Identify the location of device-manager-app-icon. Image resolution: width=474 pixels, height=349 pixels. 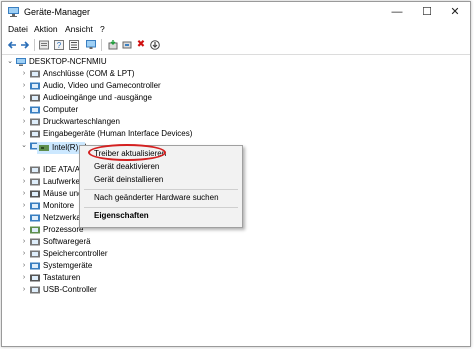
(13, 12).